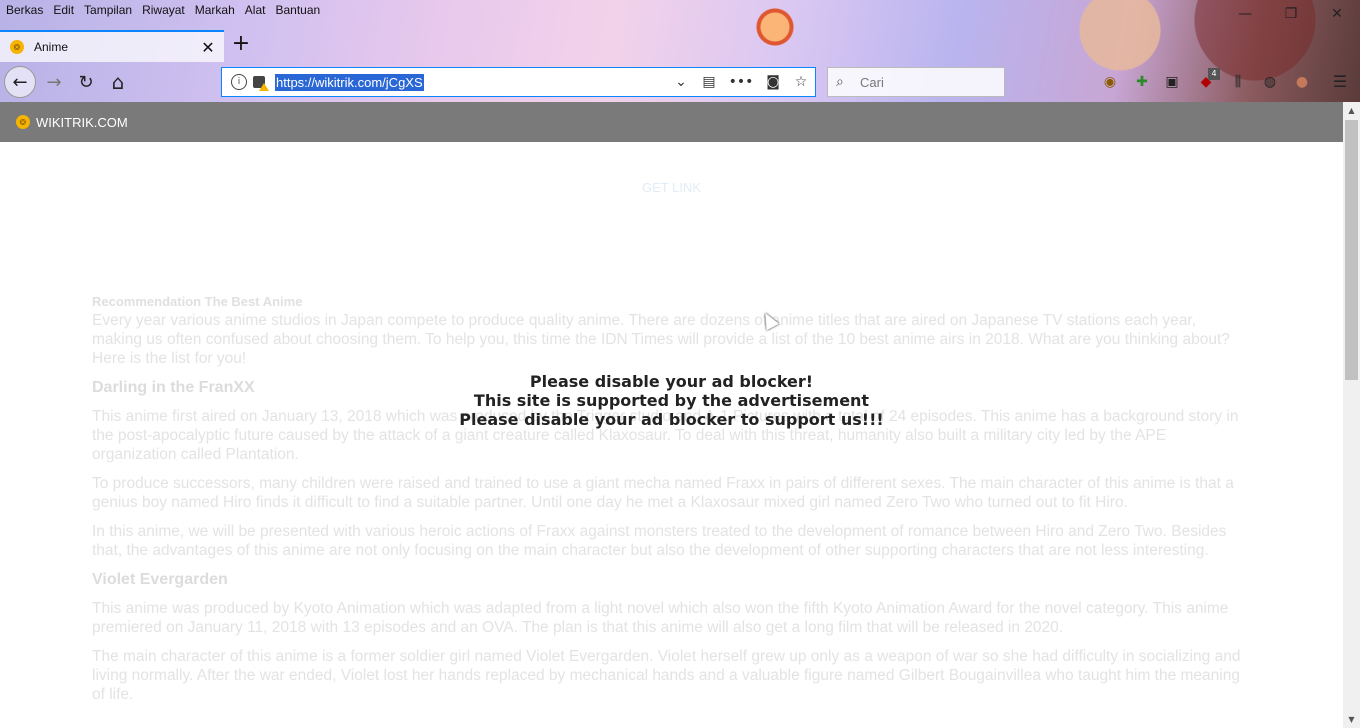 The image size is (1360, 728). What do you see at coordinates (108, 10) in the screenshot?
I see `menu-tampilan: Tampilan` at bounding box center [108, 10].